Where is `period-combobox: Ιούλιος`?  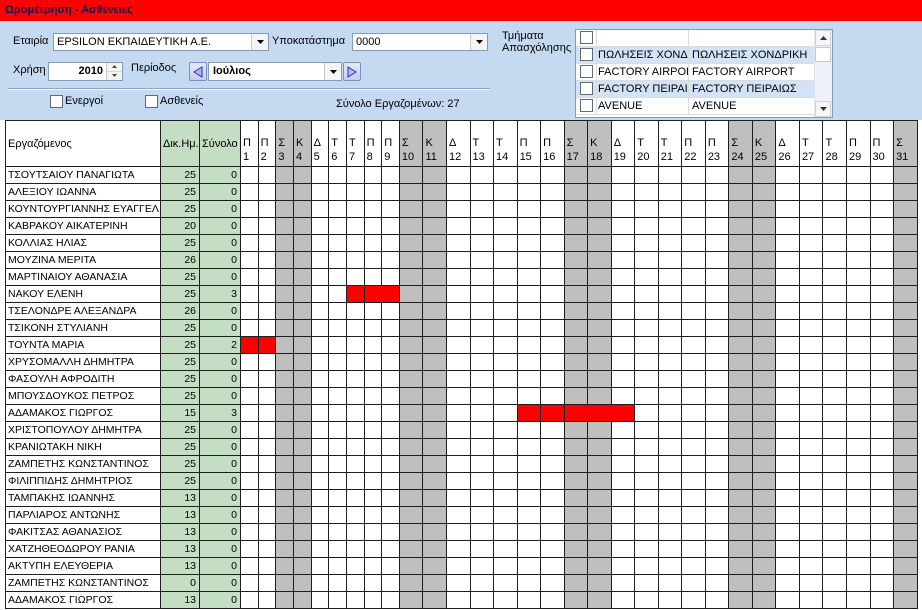
period-combobox: Ιούλιος is located at coordinates (275, 71).